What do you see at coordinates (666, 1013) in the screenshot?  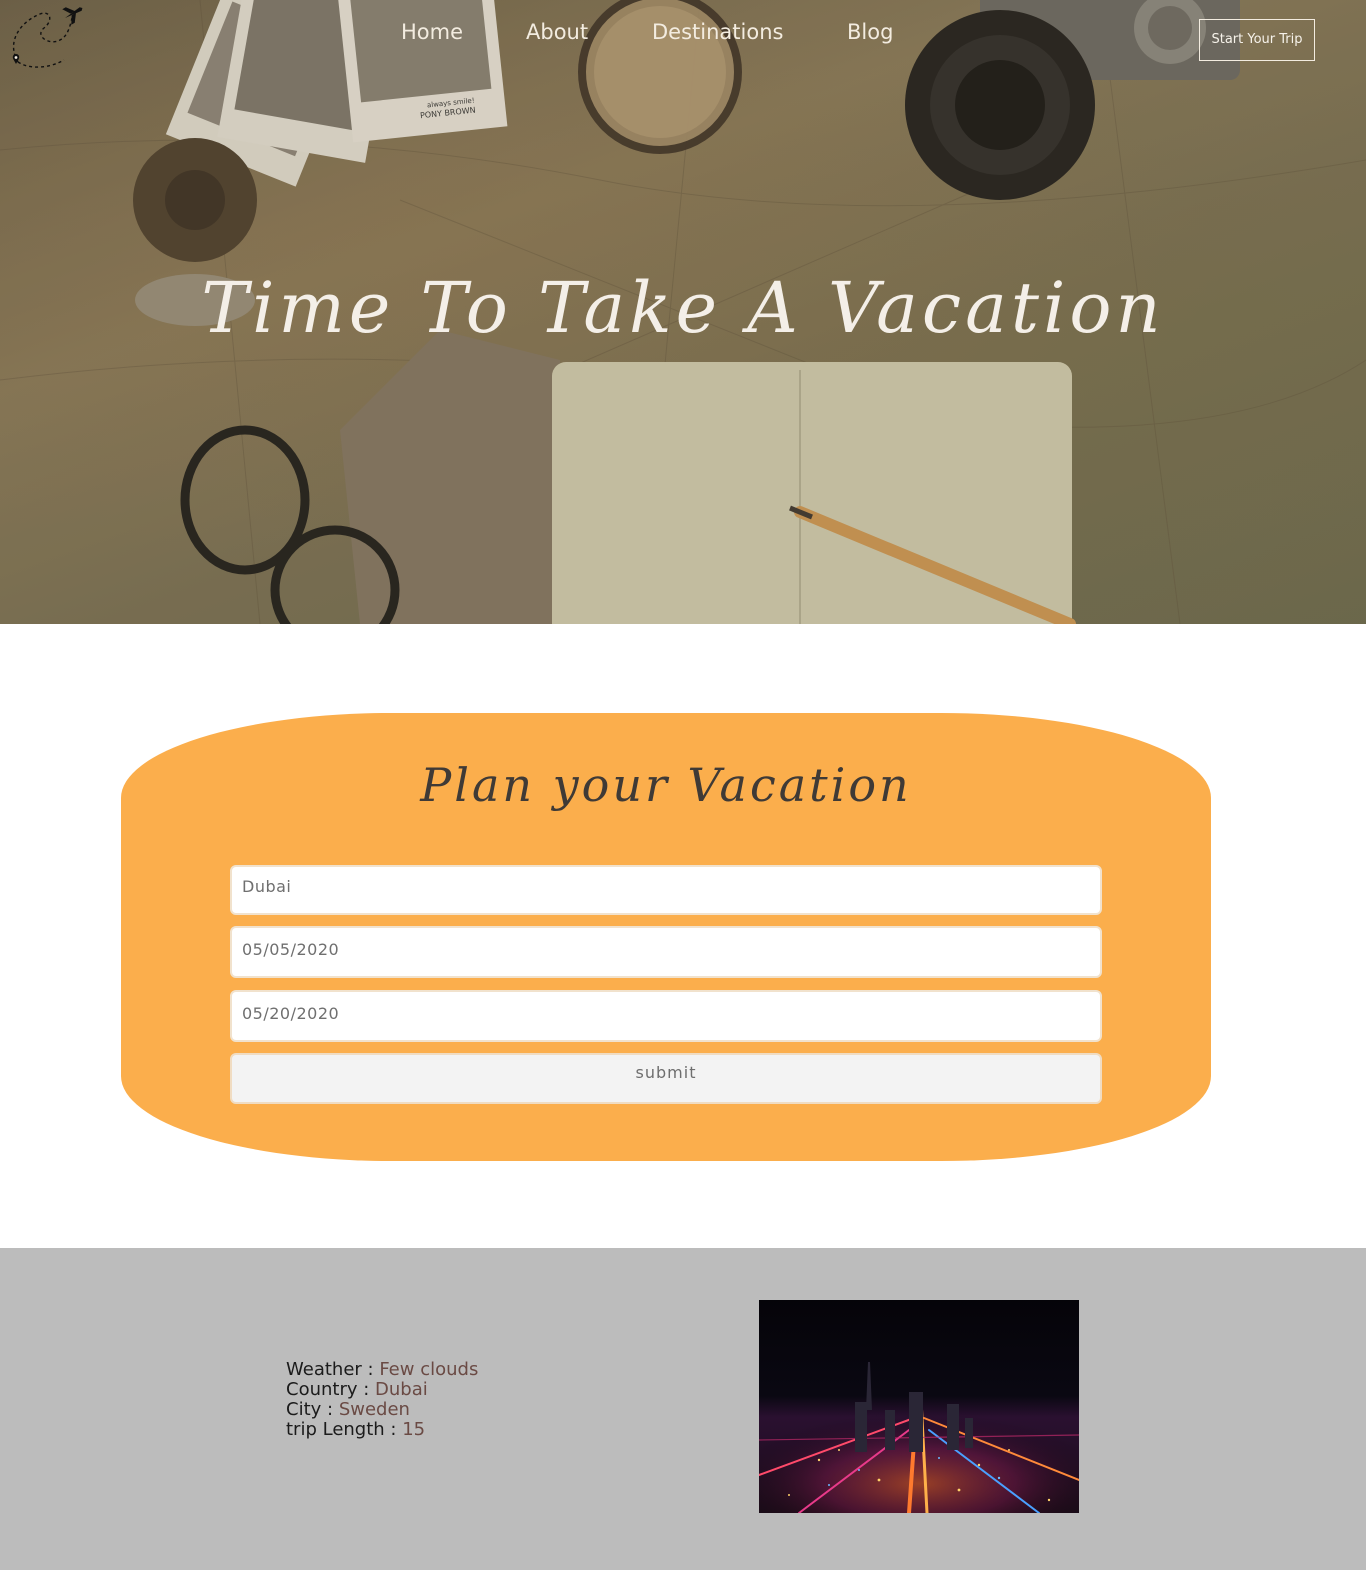 I see `end-date-input` at bounding box center [666, 1013].